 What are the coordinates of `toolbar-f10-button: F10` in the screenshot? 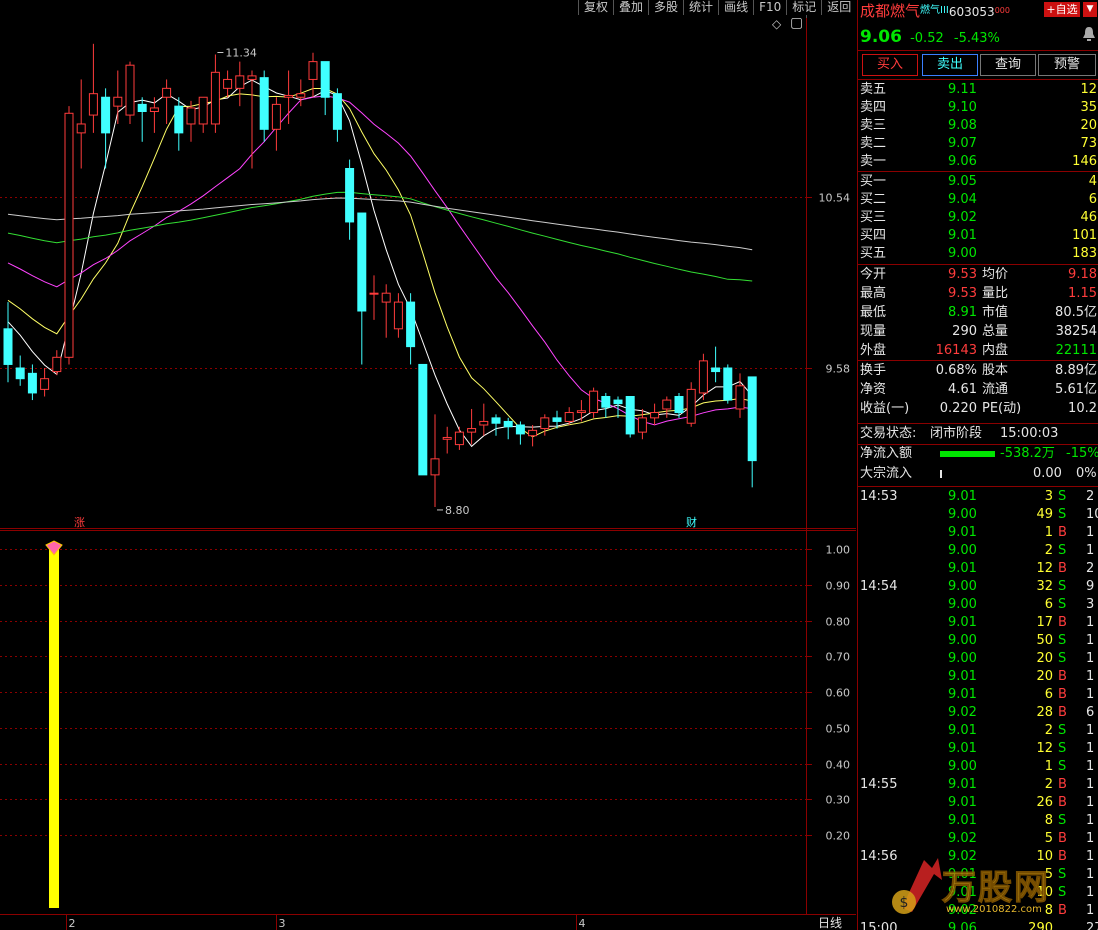 It's located at (770, 7).